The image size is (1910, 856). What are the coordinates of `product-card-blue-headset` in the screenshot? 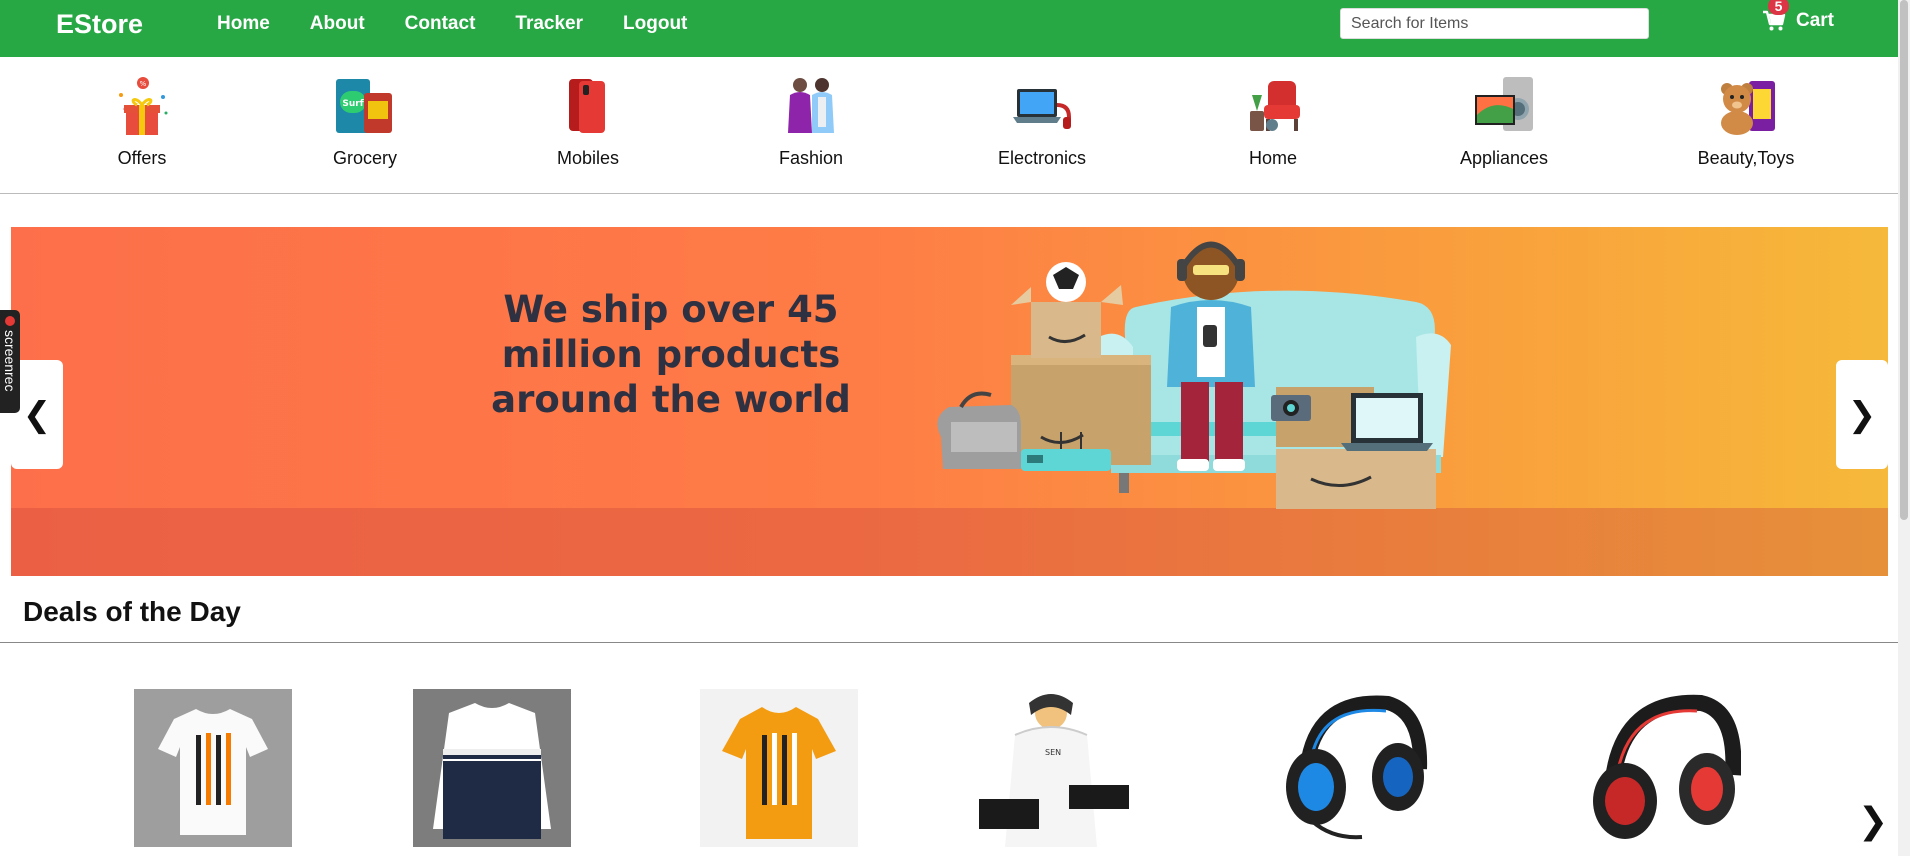 It's located at (1351, 768).